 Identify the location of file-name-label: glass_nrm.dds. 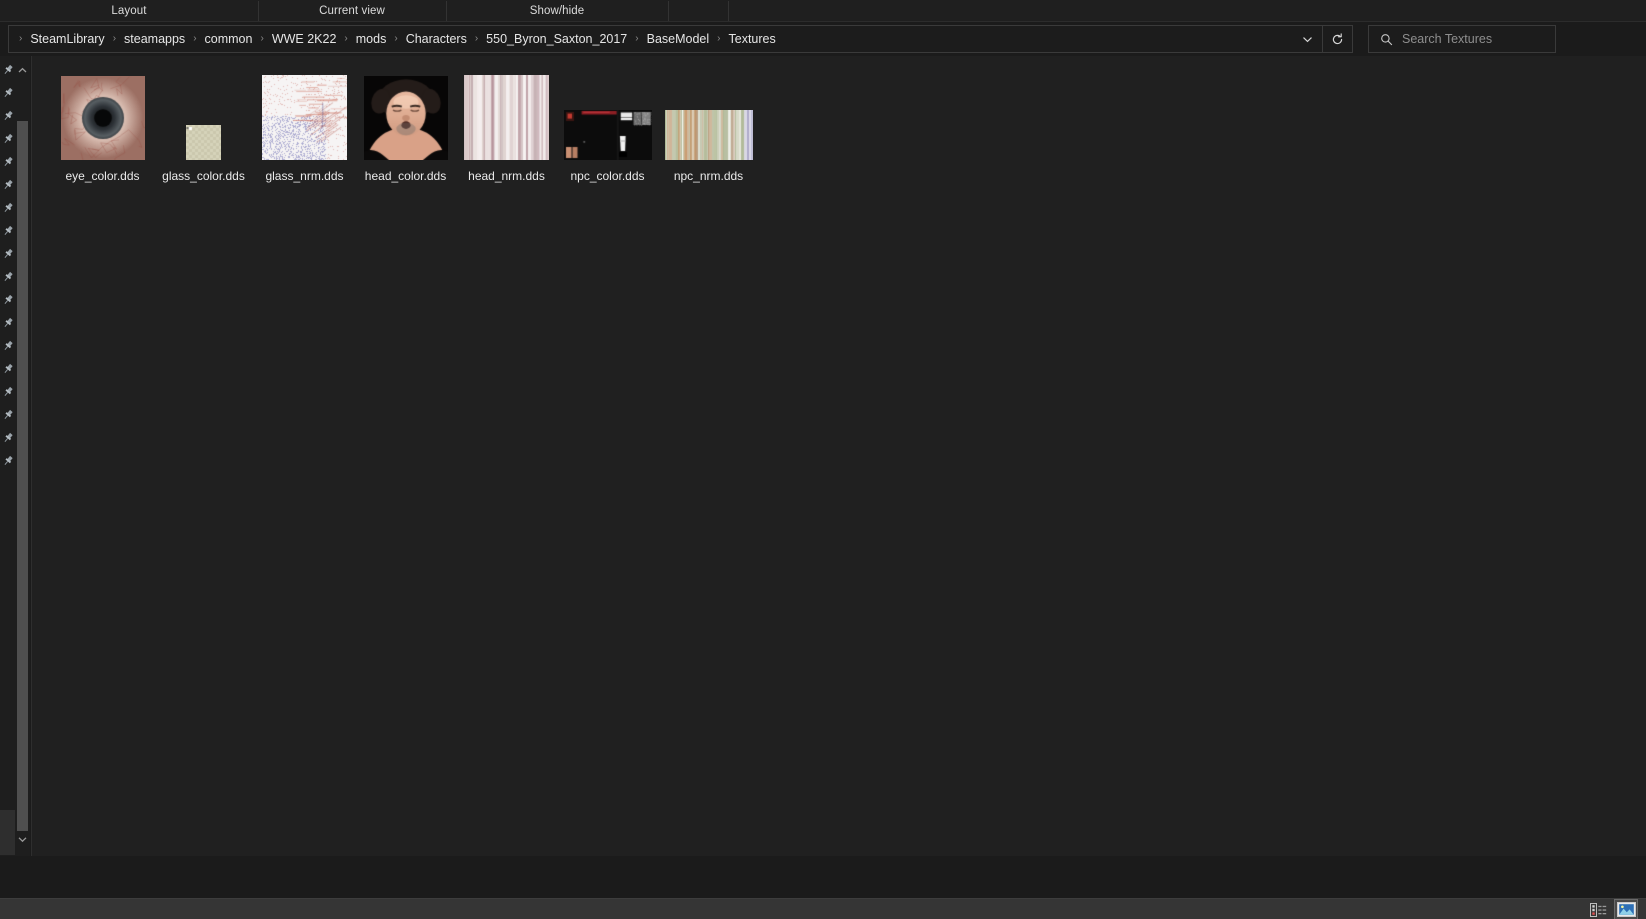
(304, 176).